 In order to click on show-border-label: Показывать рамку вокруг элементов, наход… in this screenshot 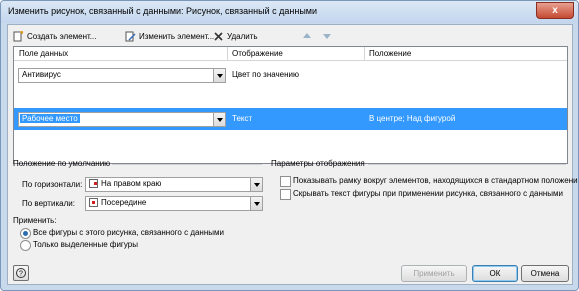, I will do `click(435, 180)`.